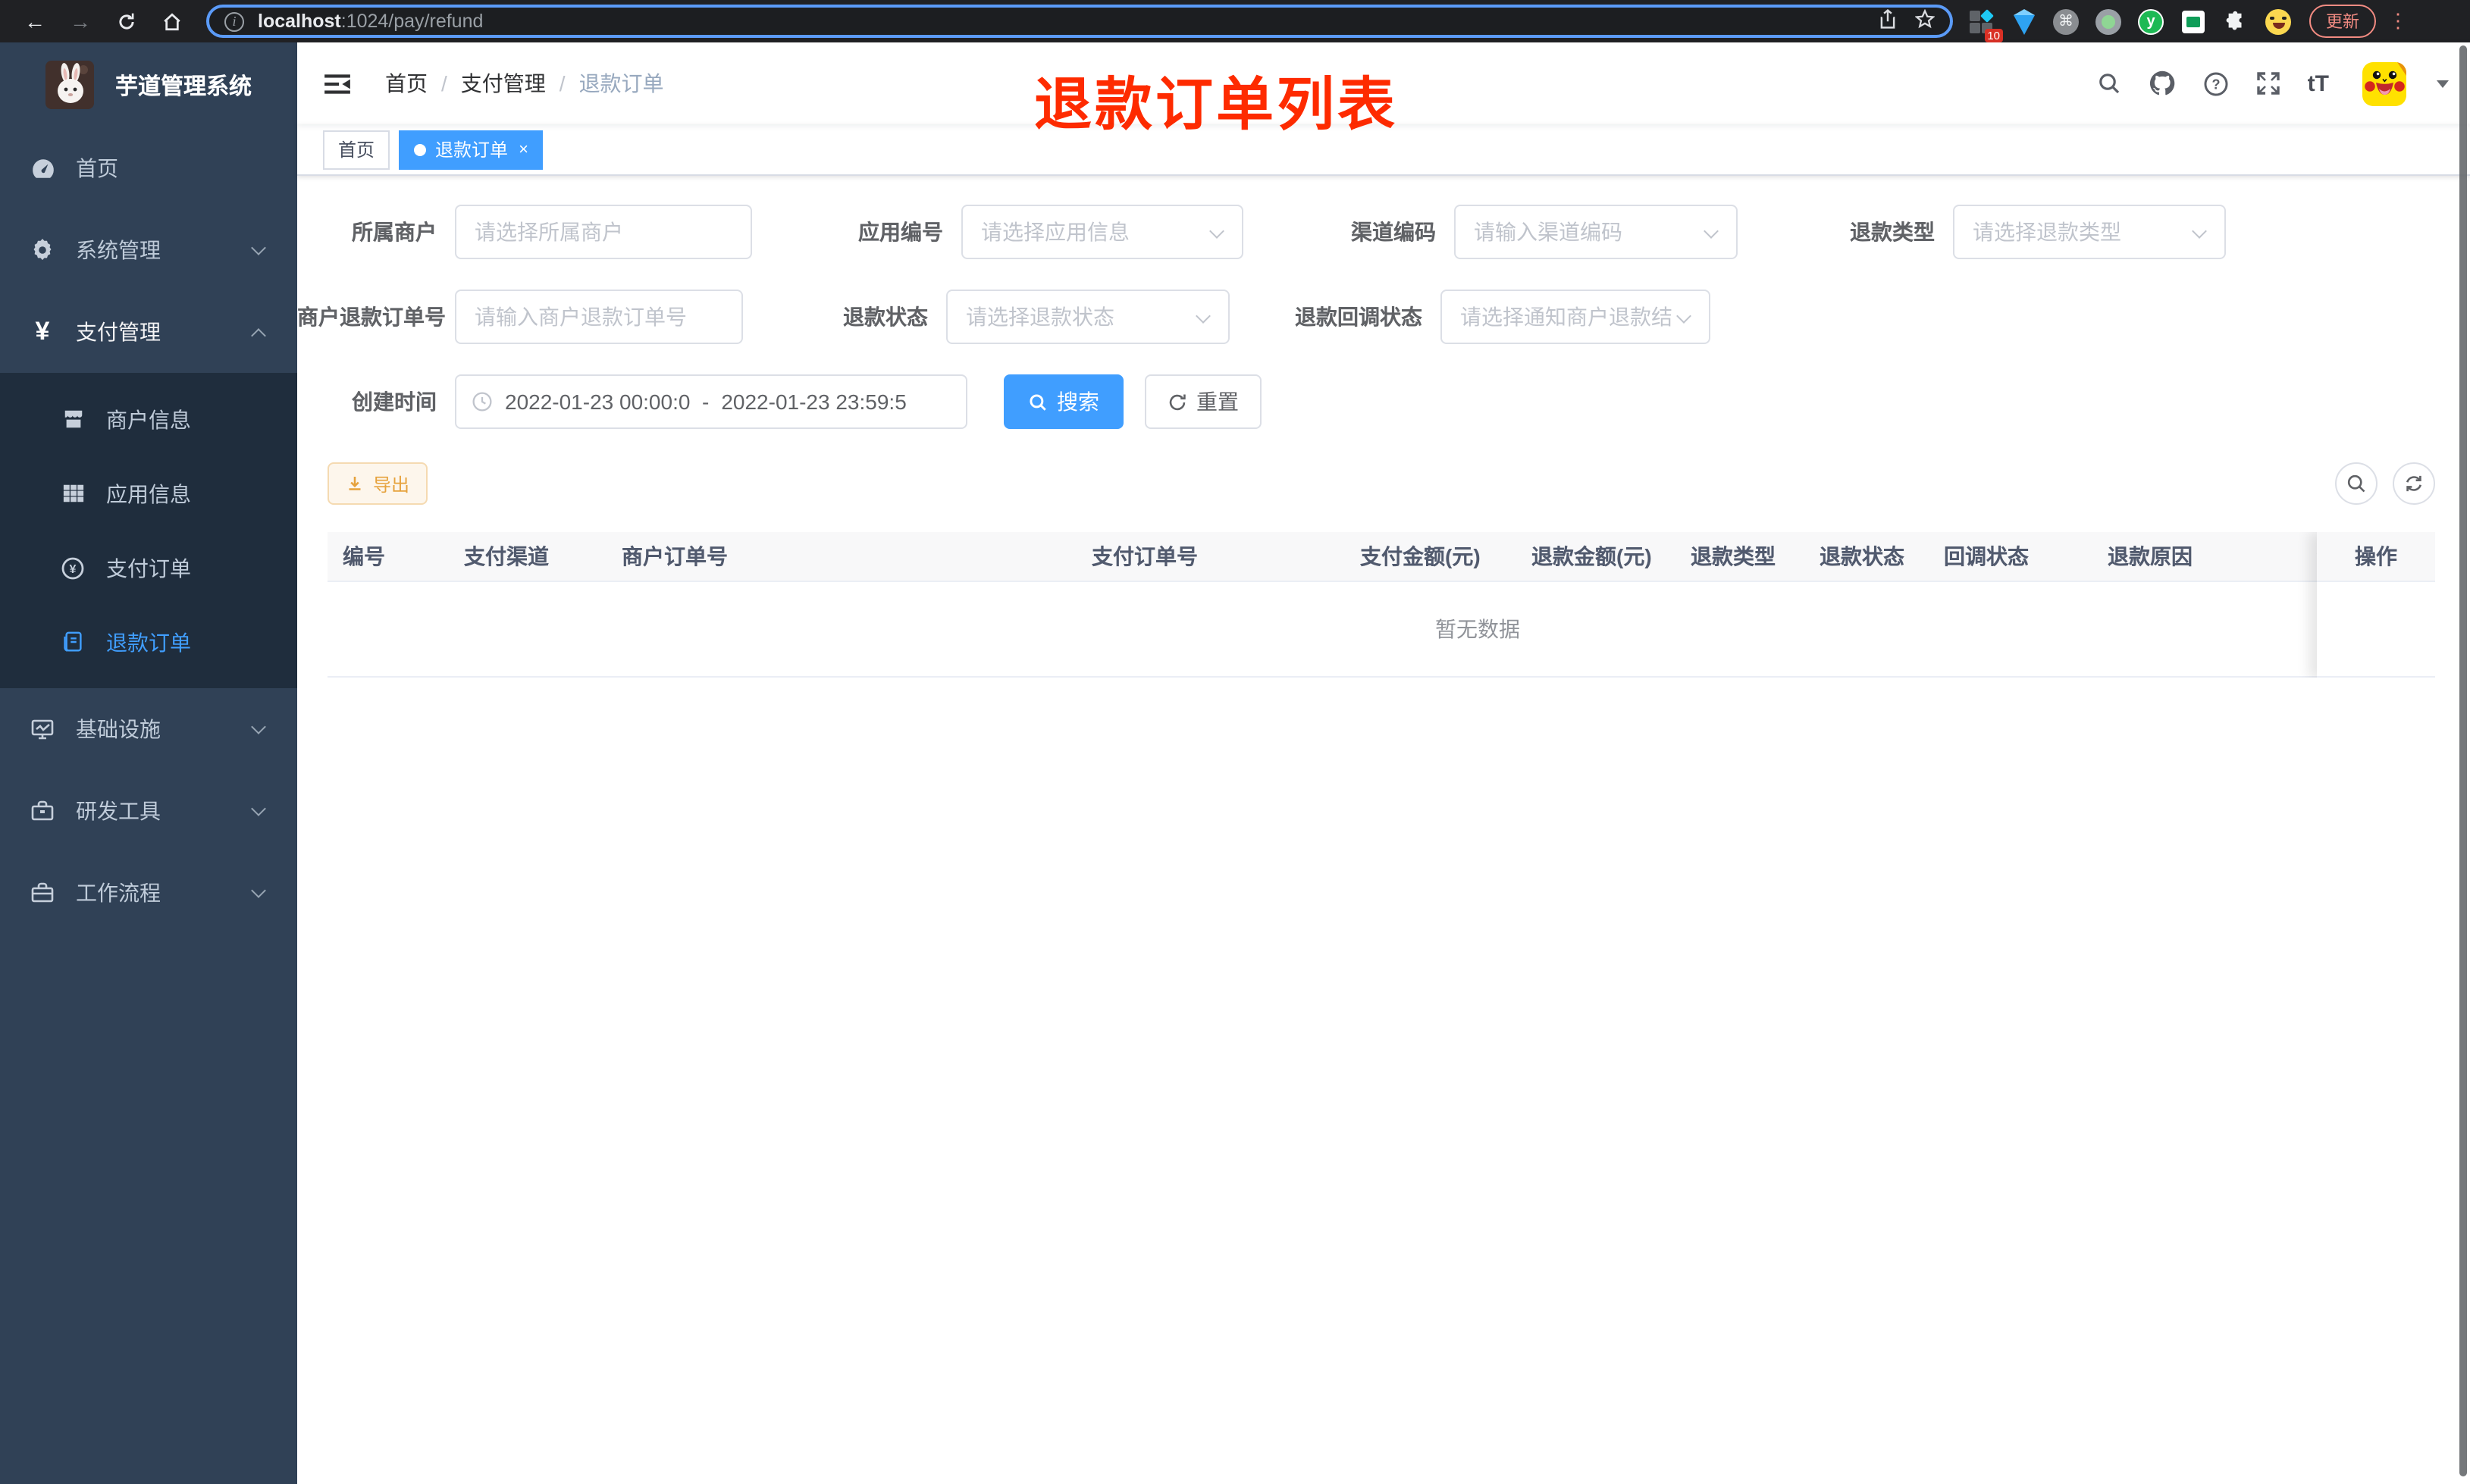 This screenshot has width=2470, height=1484. Describe the element at coordinates (2414, 484) in the screenshot. I see `table-refresh-button` at that location.